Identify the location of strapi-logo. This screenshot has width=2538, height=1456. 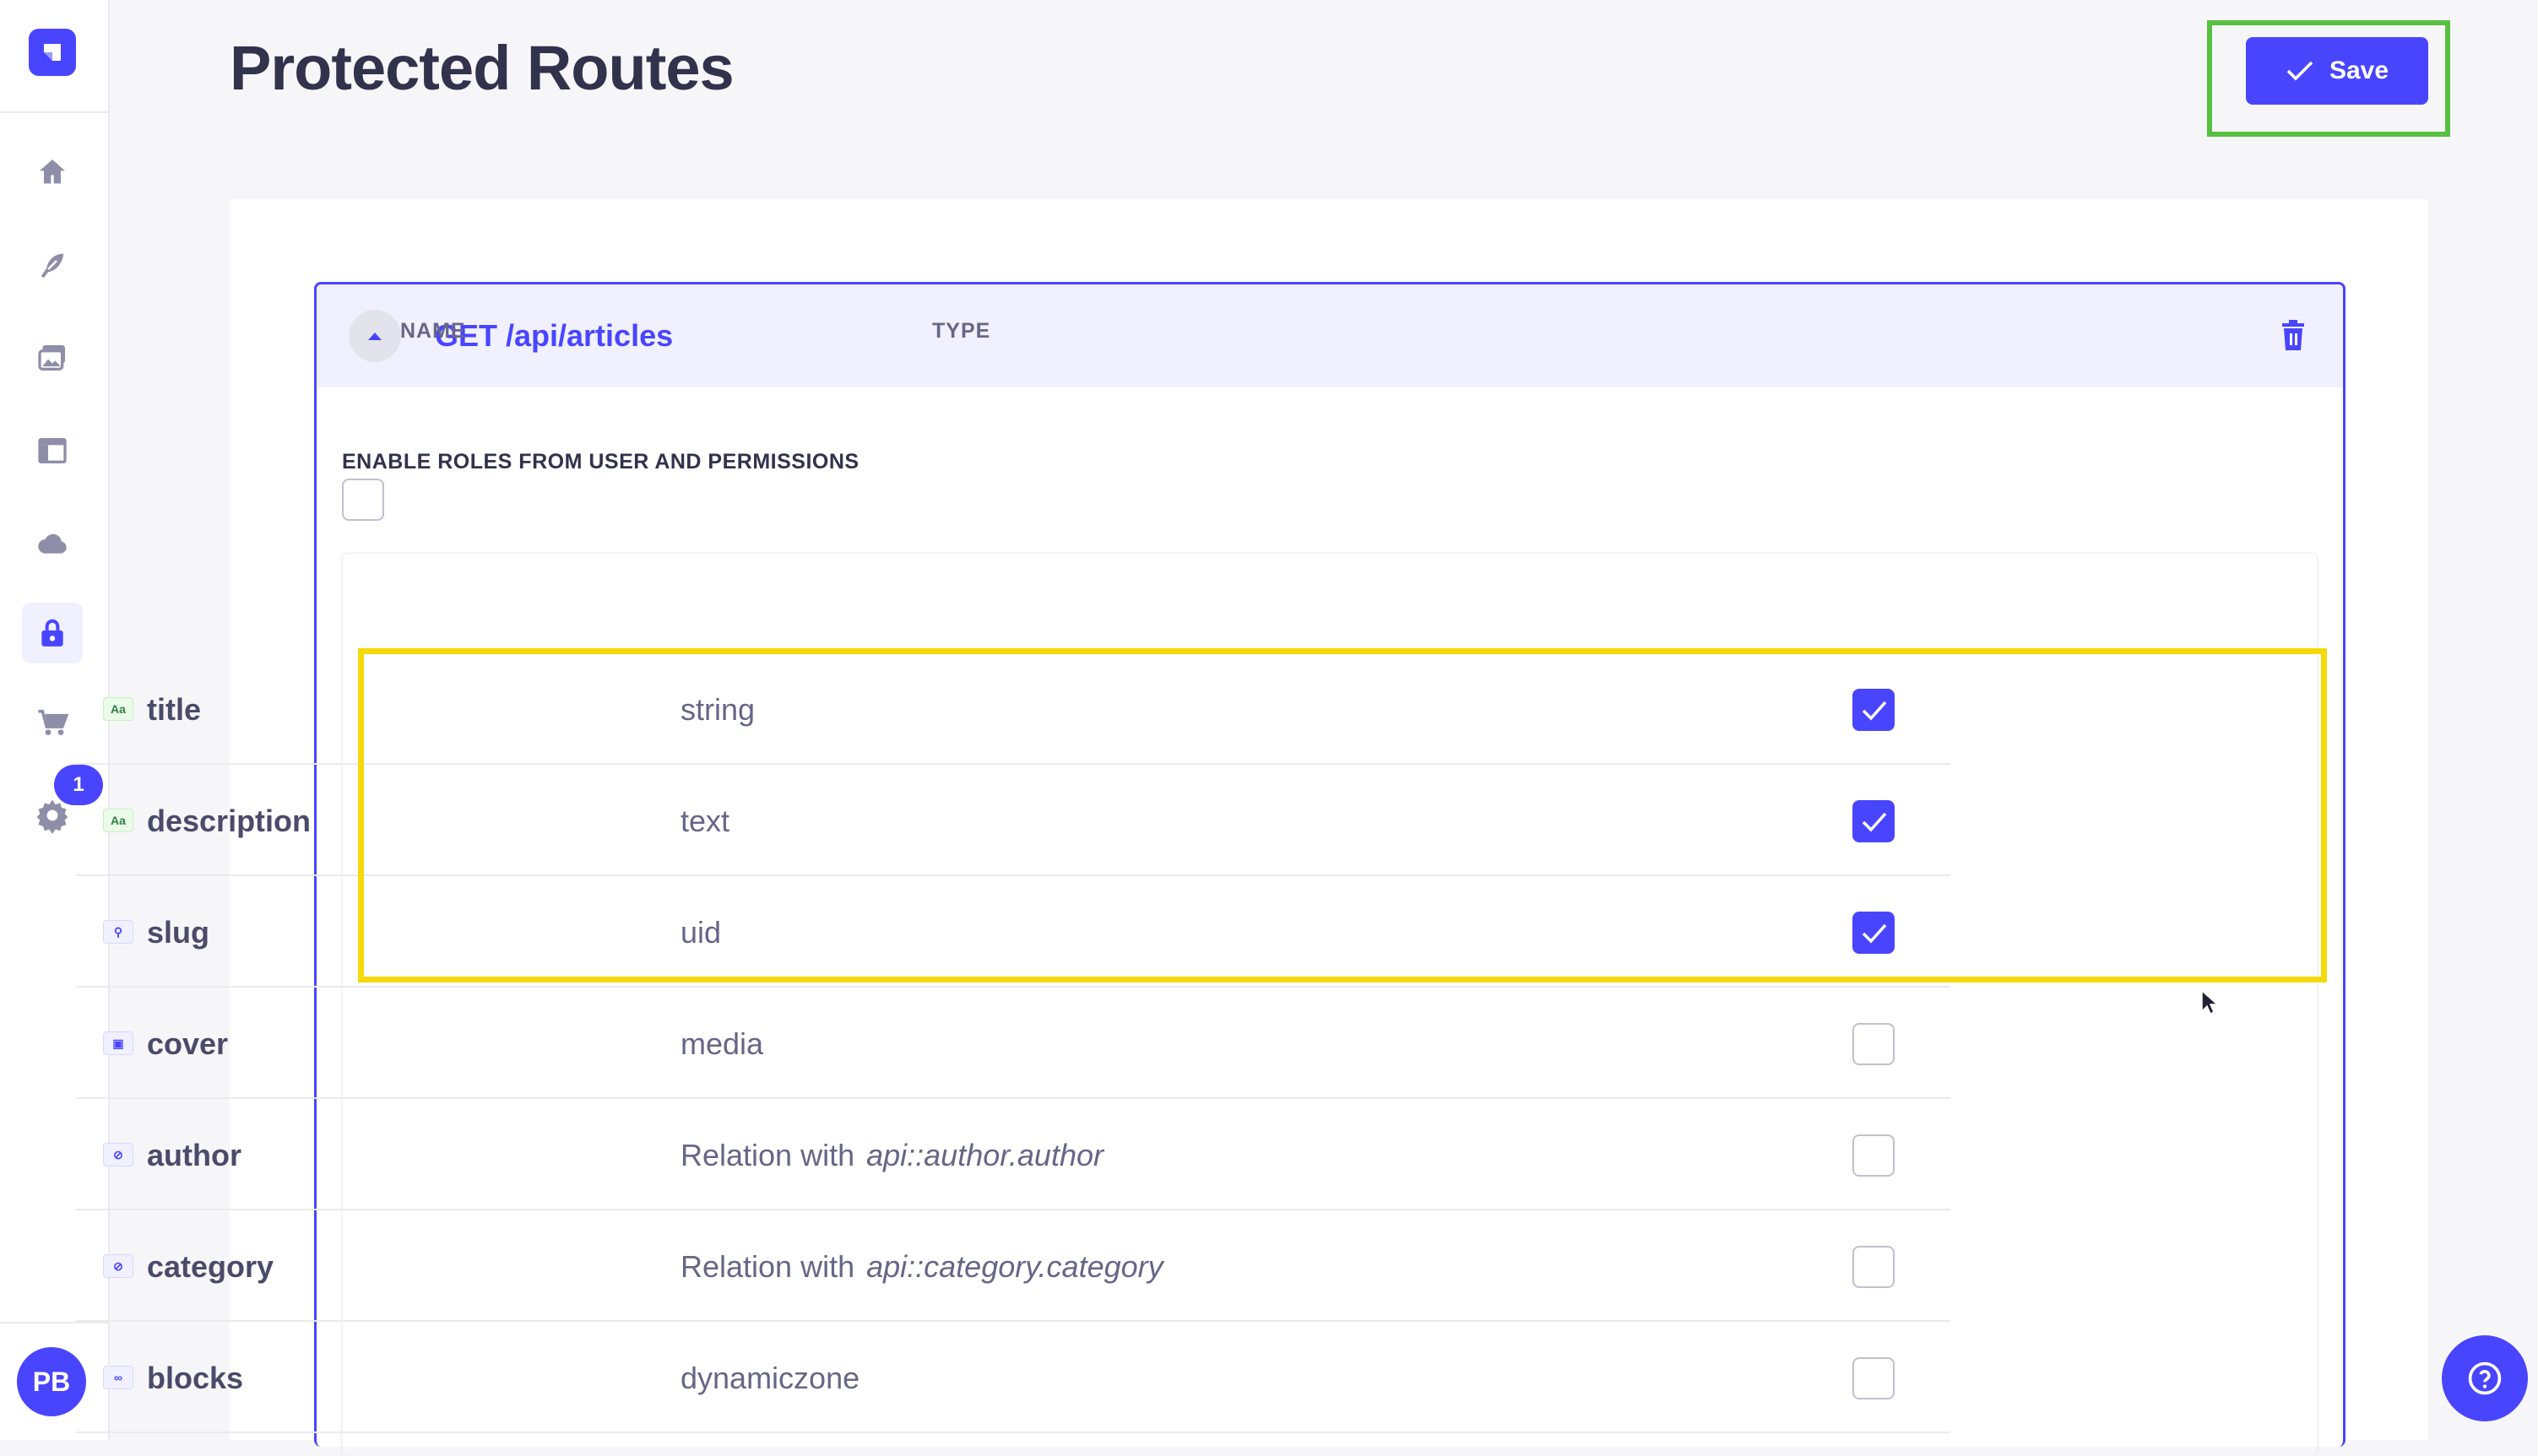
(52, 52).